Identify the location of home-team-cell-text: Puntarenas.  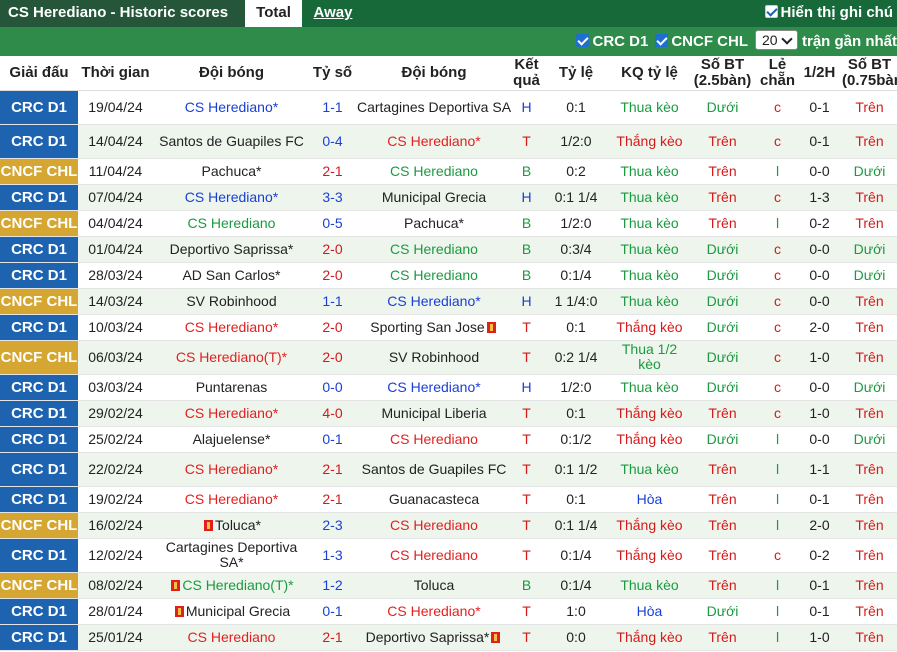
(232, 387).